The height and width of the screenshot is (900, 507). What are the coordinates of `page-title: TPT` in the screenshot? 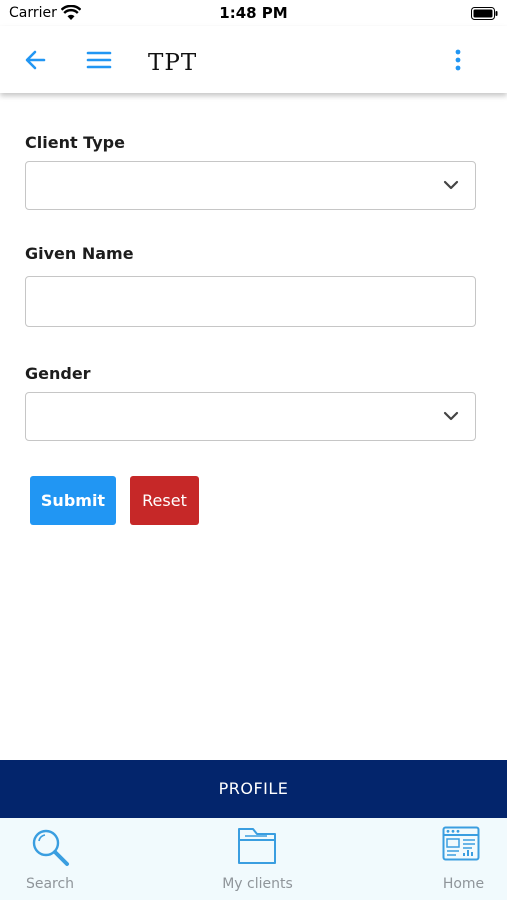 It's located at (173, 63).